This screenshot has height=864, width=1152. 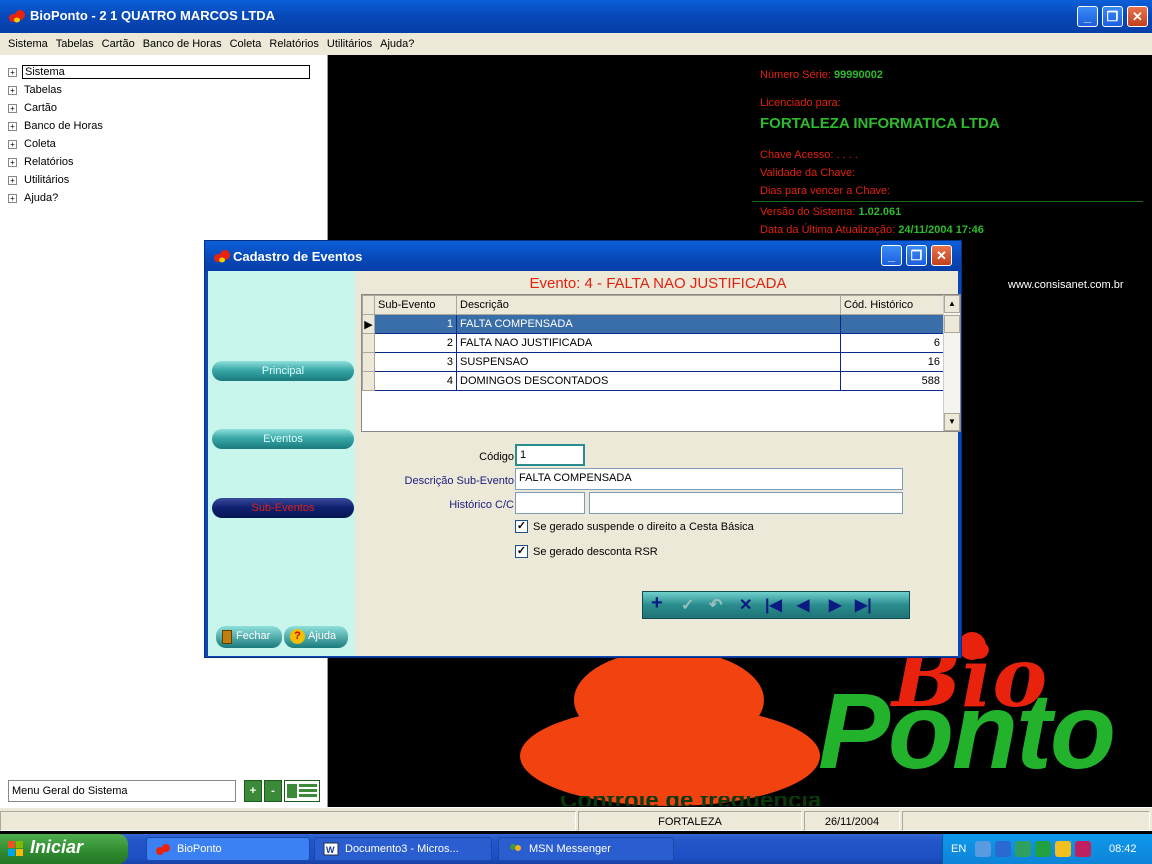 I want to click on cell-sub: 3, so click(x=415, y=362).